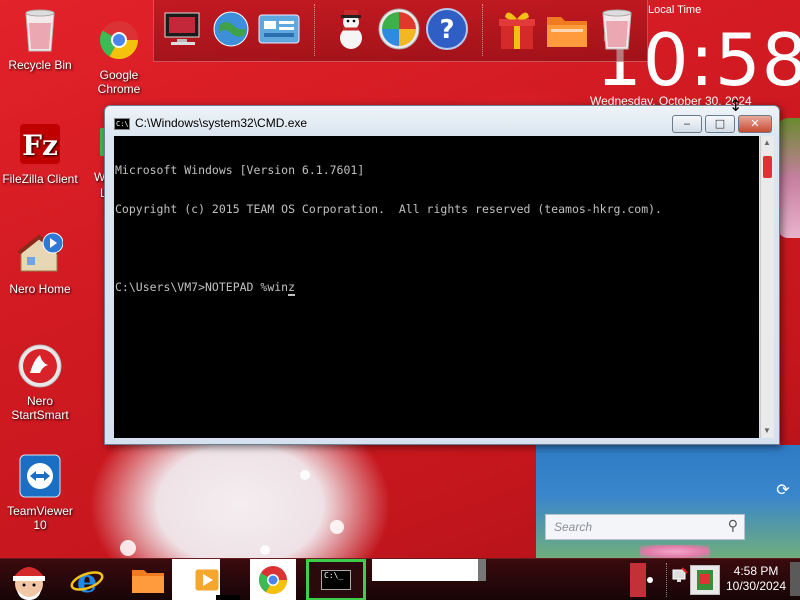 The width and height of the screenshot is (800, 600). I want to click on desktop-icon-label: TeamViewer 10, so click(40, 518).